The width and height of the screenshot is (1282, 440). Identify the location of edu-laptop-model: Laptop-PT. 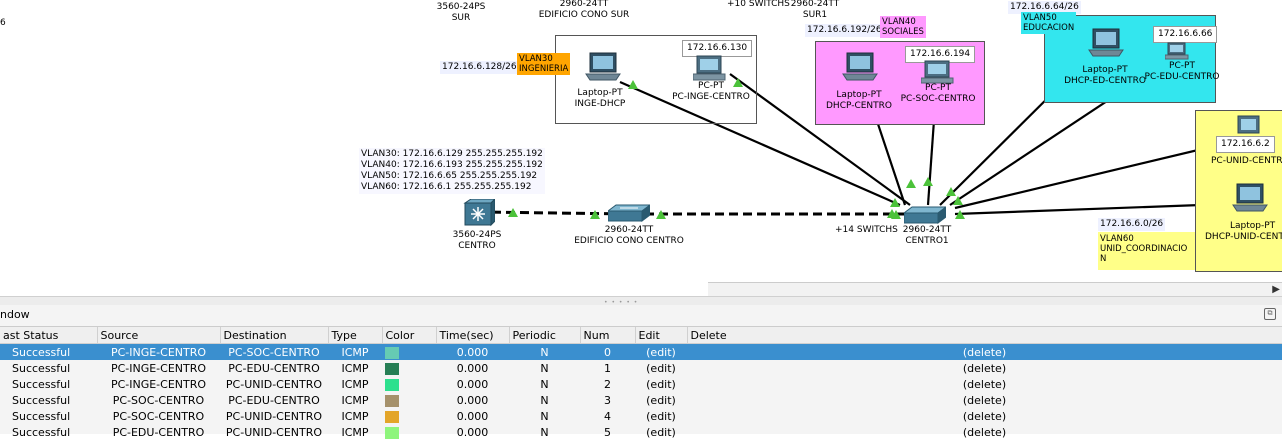
(1105, 70).